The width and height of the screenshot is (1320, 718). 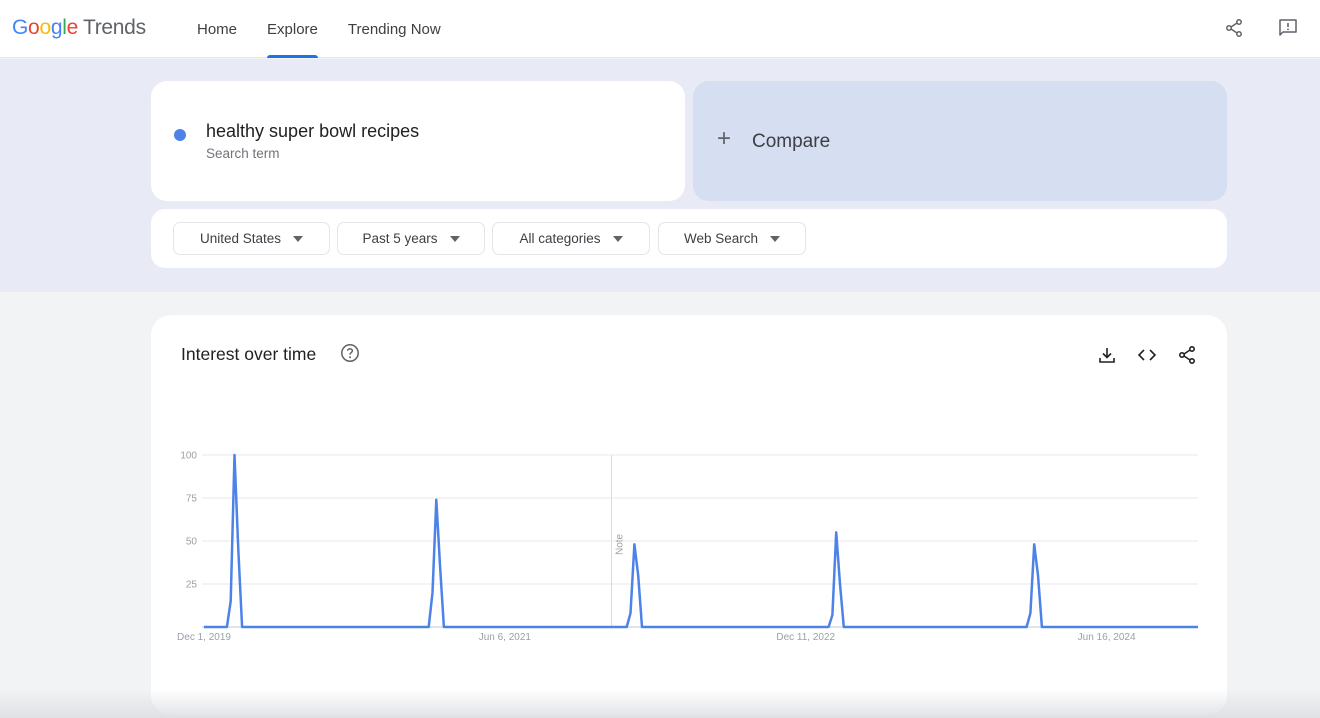 I want to click on nav-trending-now: Trending Now, so click(x=394, y=29).